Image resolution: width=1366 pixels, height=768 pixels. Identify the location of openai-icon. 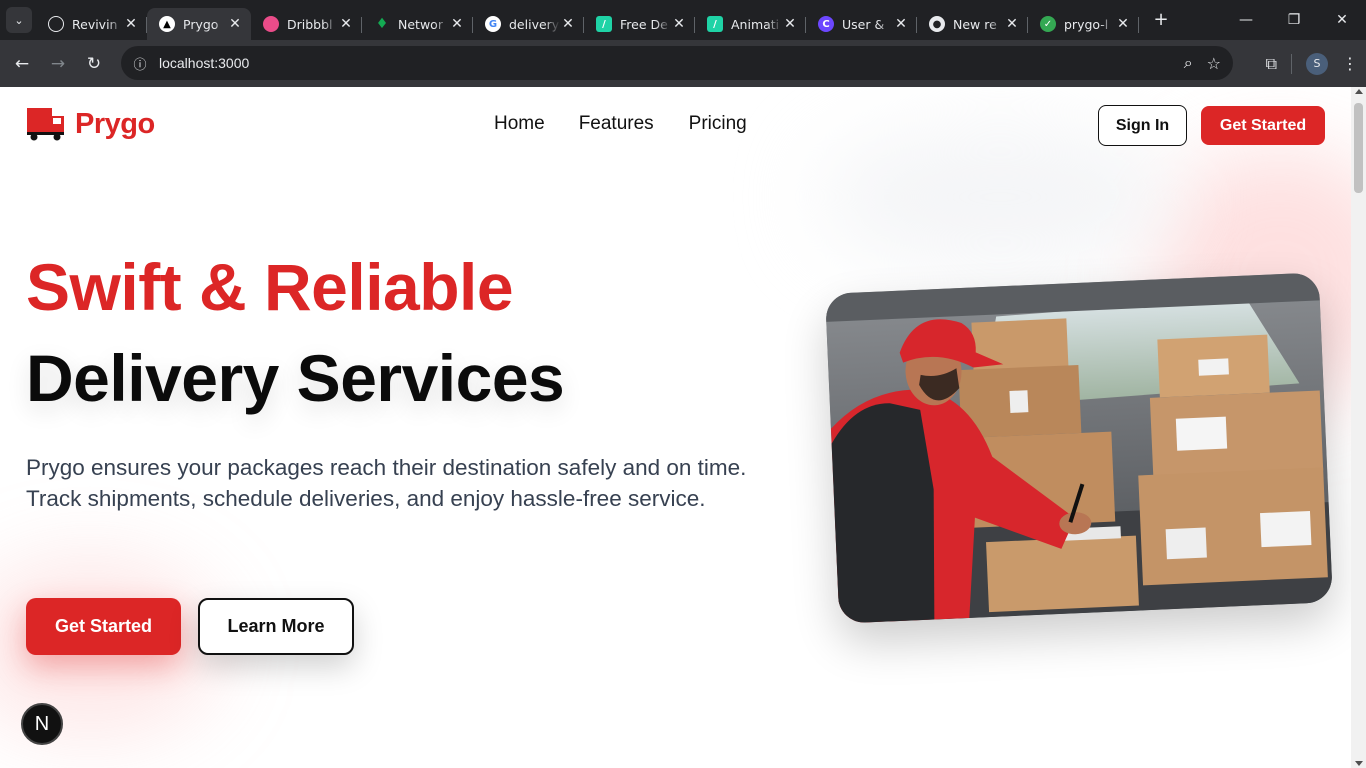
(56, 24).